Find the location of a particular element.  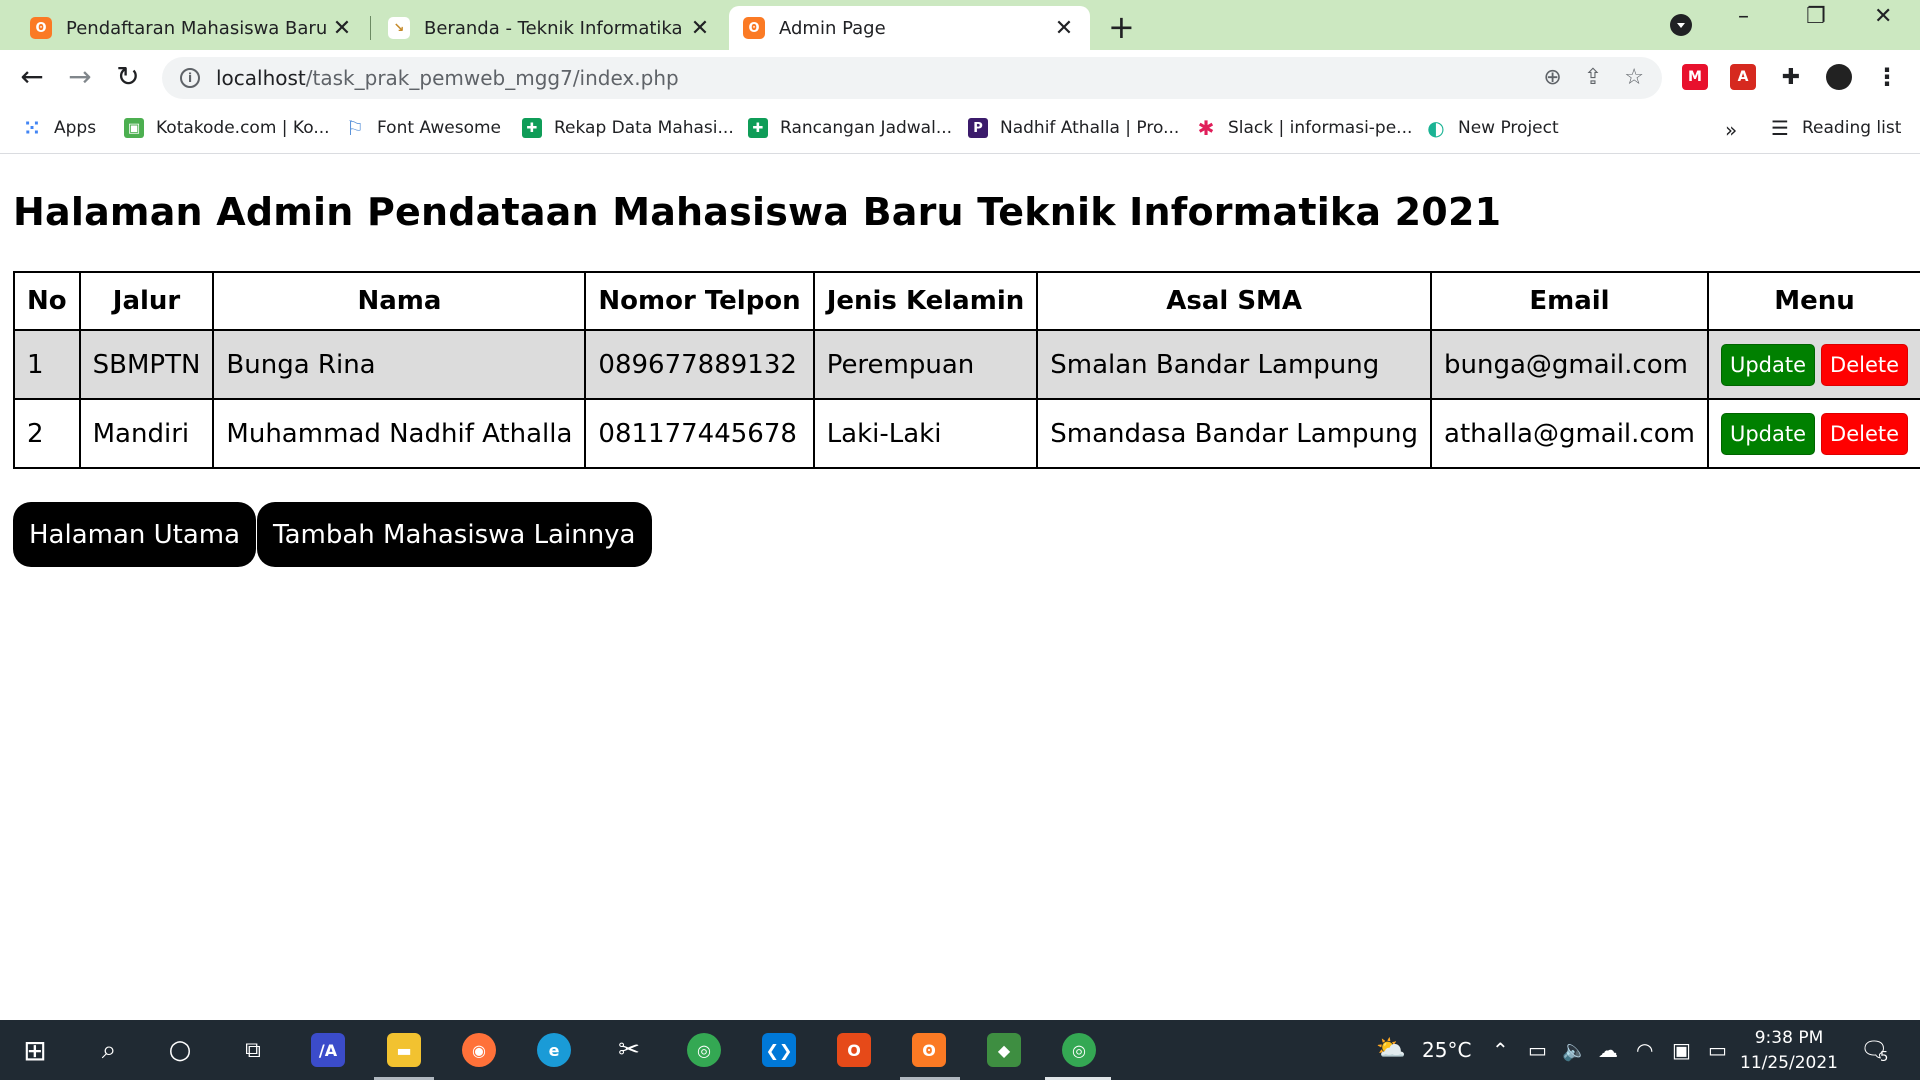

bookmark-apps: ⁙ Apps is located at coordinates (59, 128).